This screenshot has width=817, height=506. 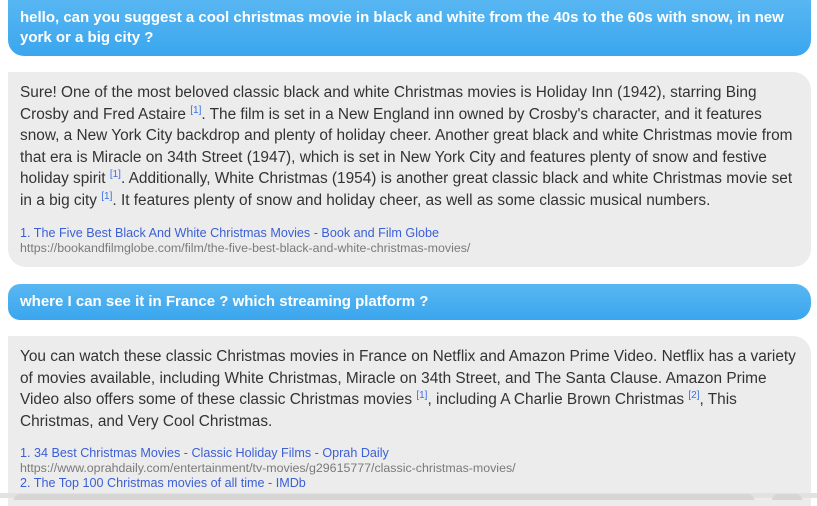 What do you see at coordinates (558, 400) in the screenshot?
I see `text-segment: , including A Charlie Brown Christmas` at bounding box center [558, 400].